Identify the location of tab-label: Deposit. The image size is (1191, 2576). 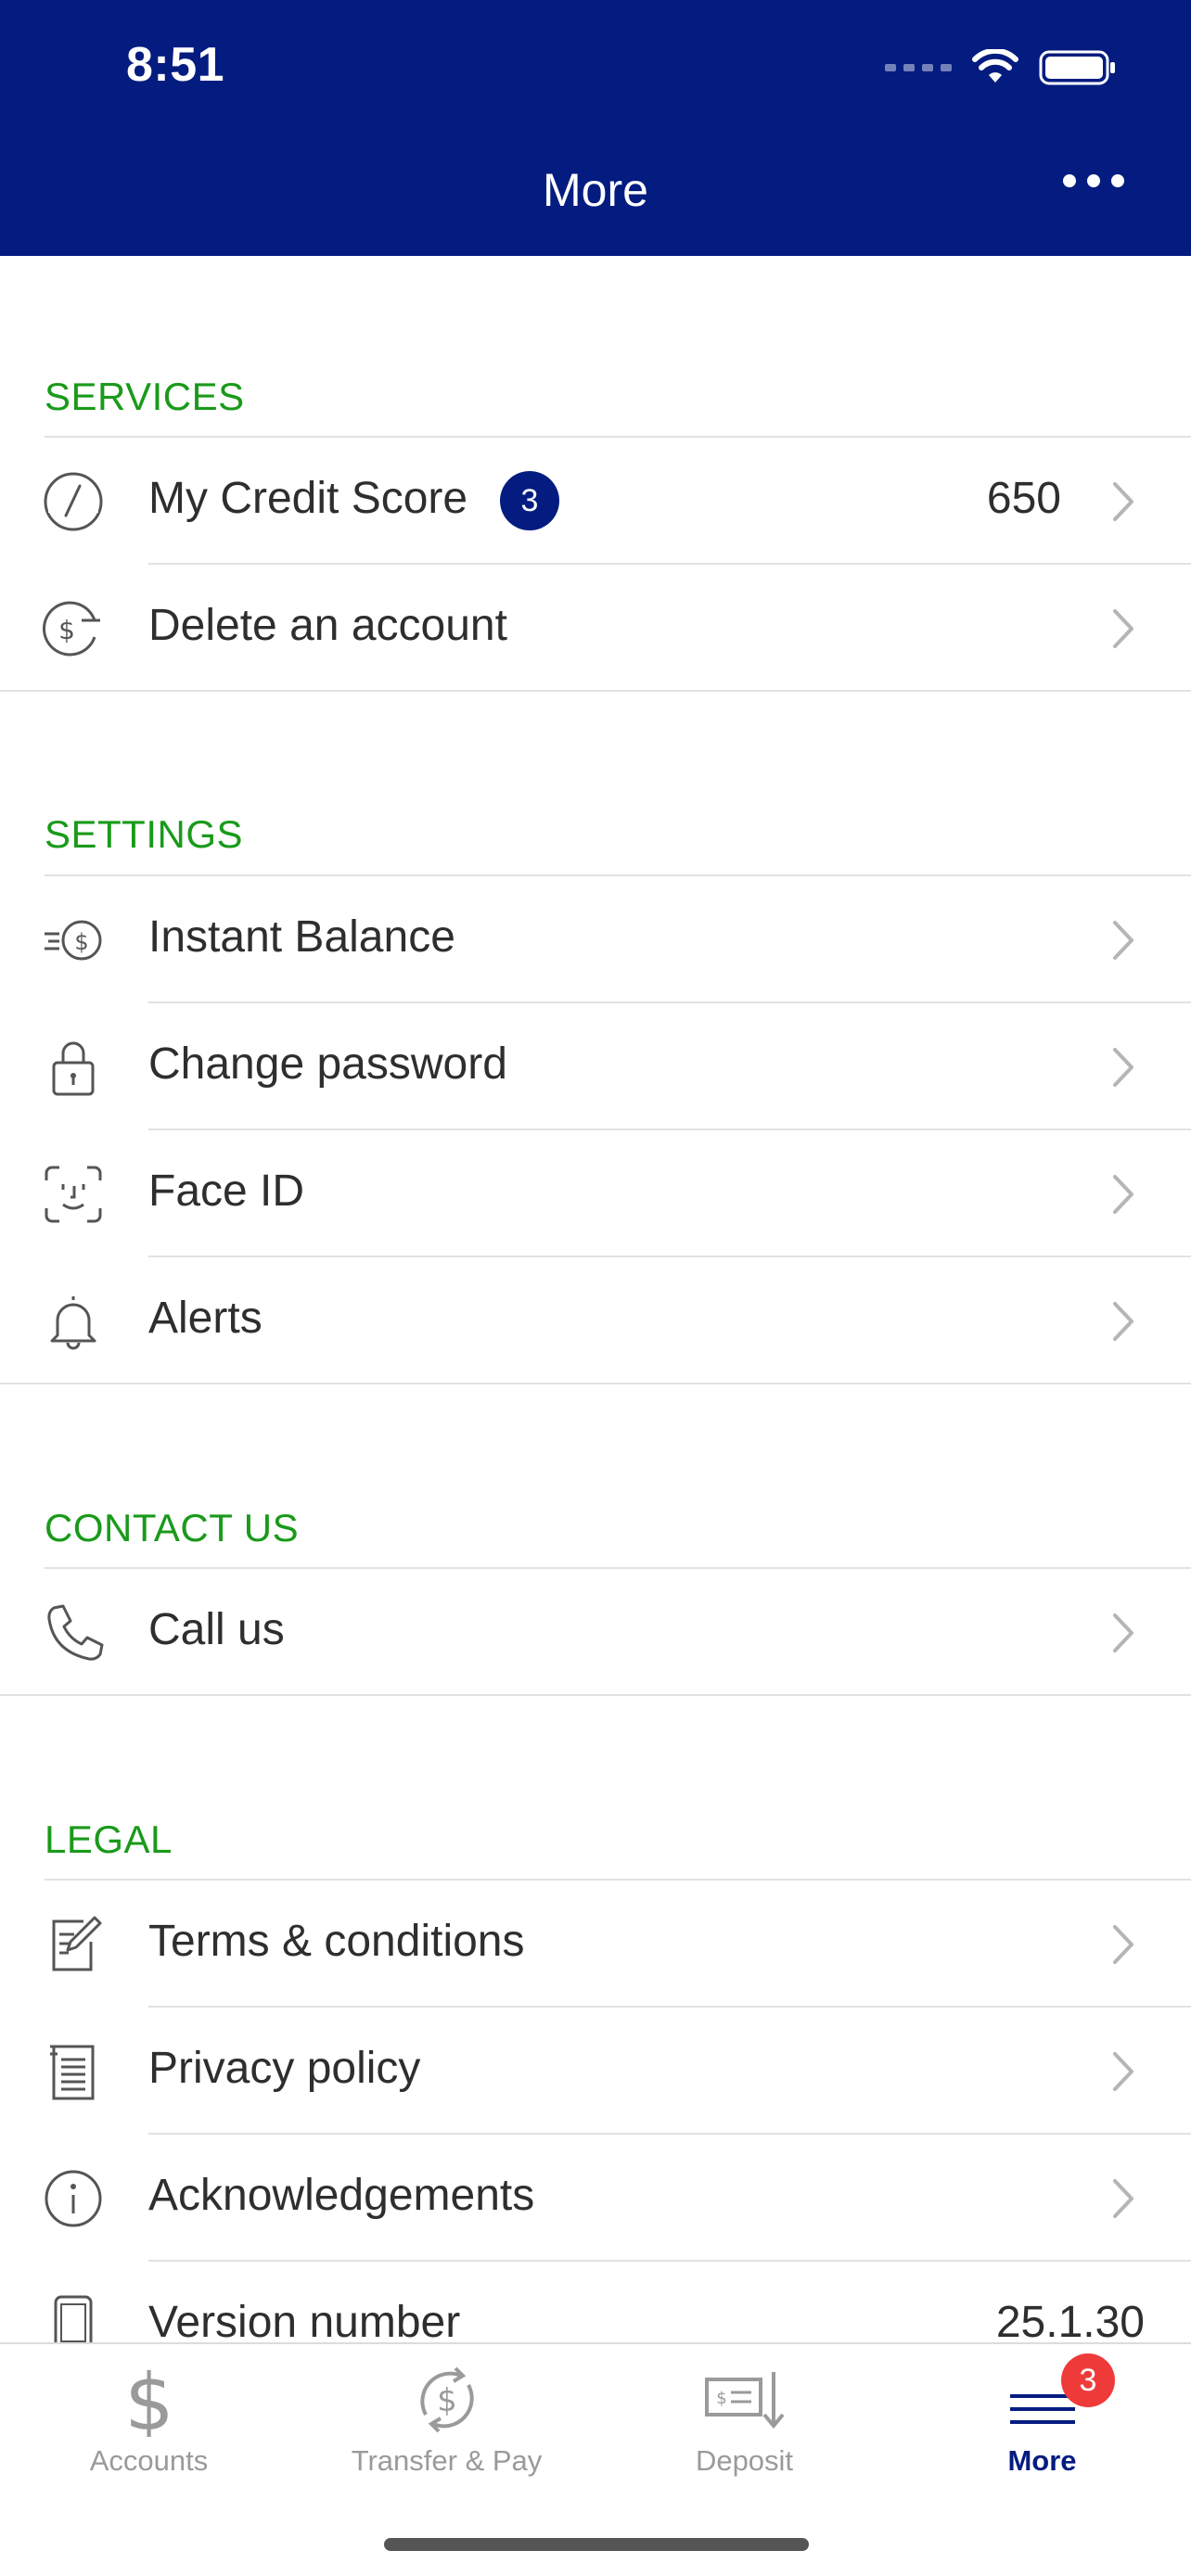
(744, 2460).